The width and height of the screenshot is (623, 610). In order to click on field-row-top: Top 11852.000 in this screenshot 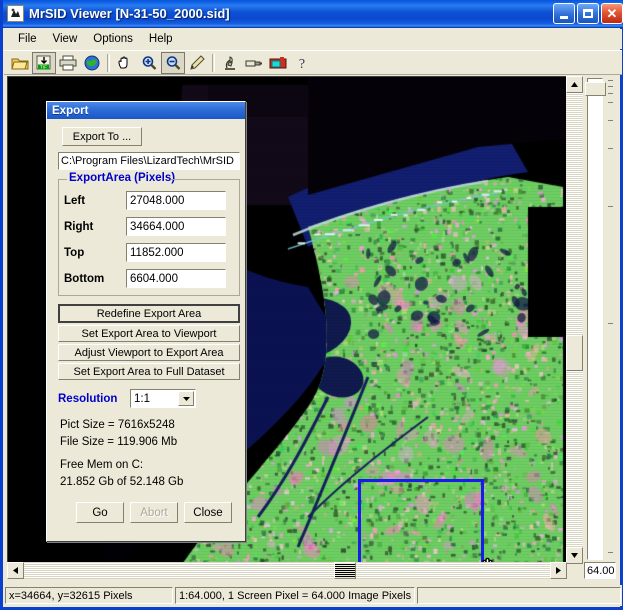, I will do `click(149, 252)`.